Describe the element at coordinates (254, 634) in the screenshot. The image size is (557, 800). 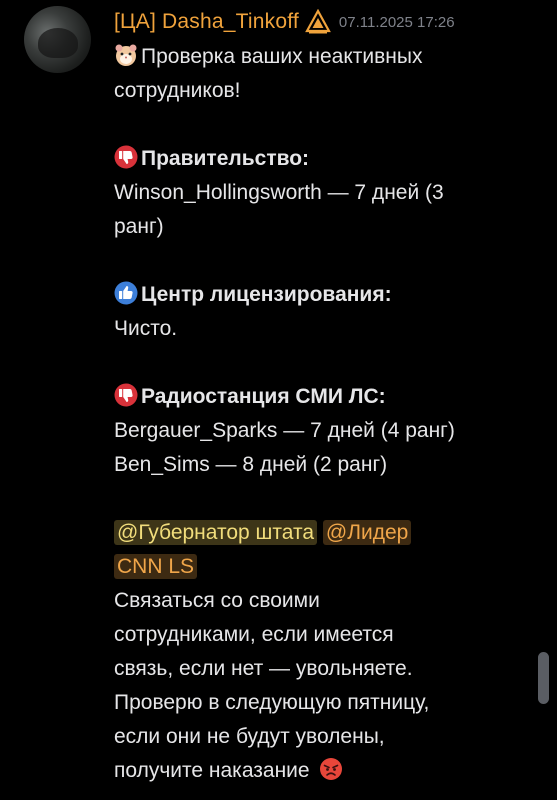
I see `closing-line: сотрудниками, если имеется` at that location.